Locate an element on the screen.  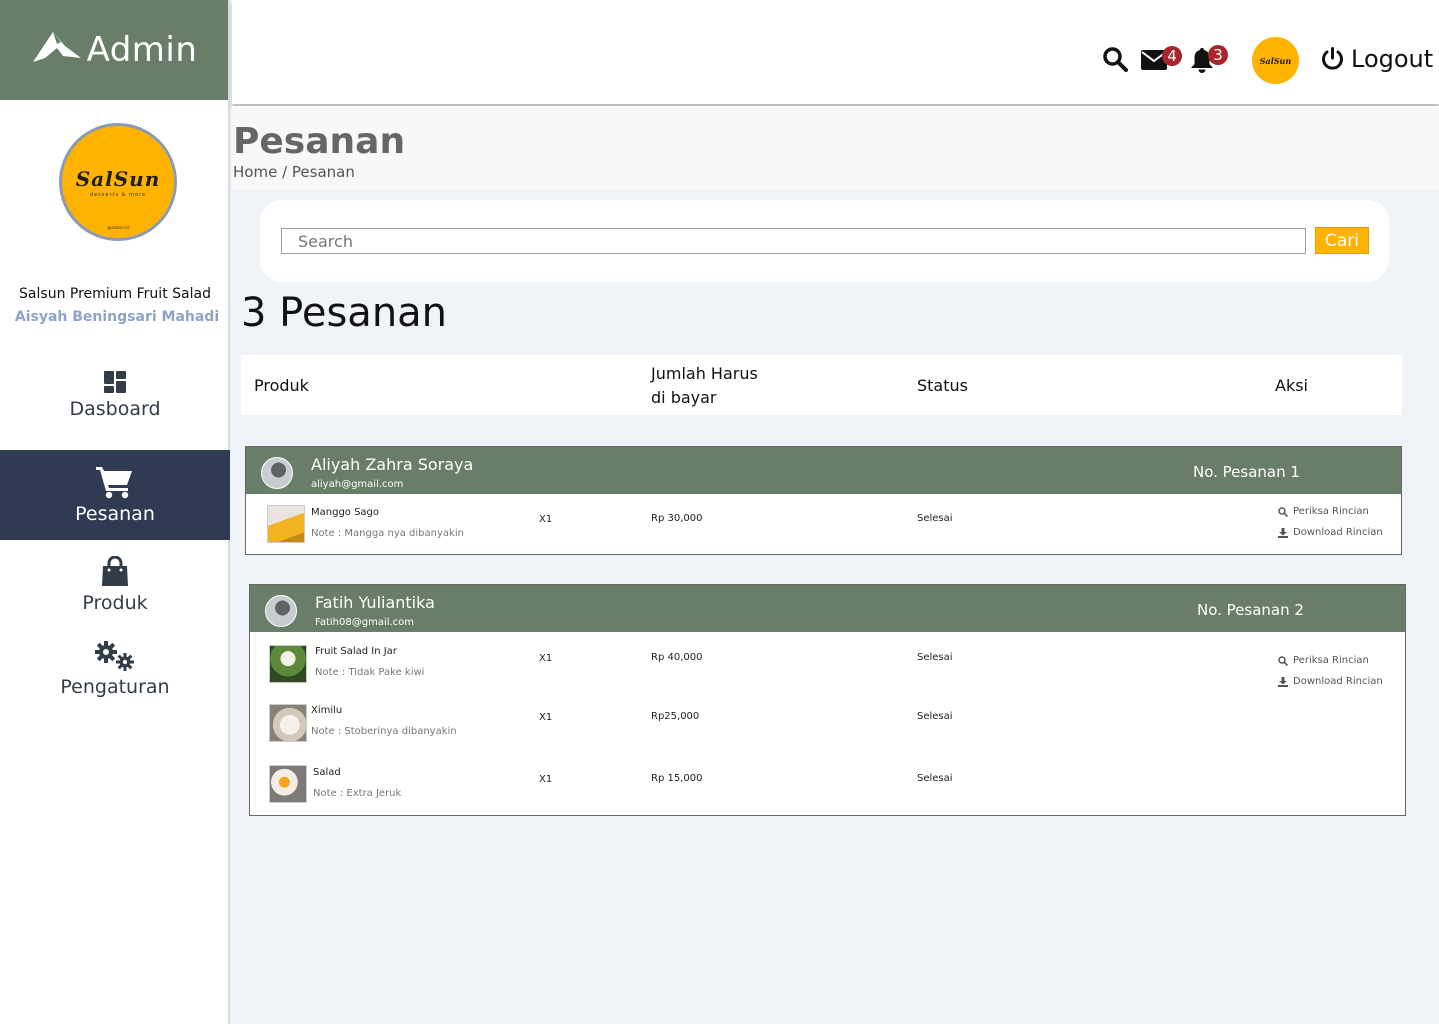
logout-label: Logout is located at coordinates (1392, 59).